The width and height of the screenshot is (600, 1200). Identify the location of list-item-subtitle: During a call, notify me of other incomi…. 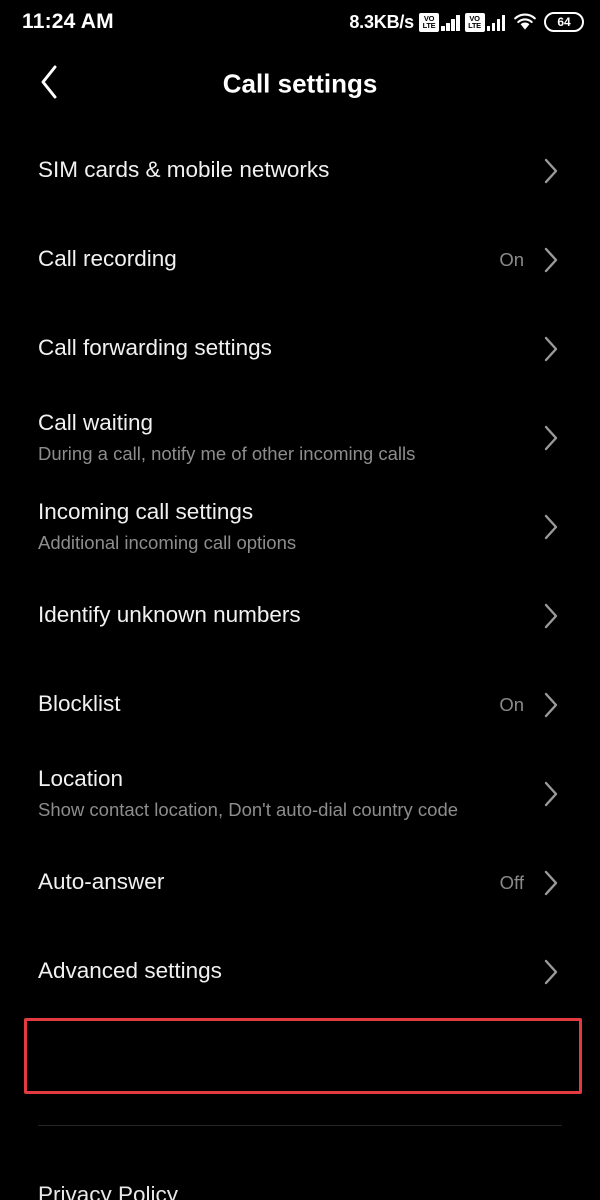
(227, 454).